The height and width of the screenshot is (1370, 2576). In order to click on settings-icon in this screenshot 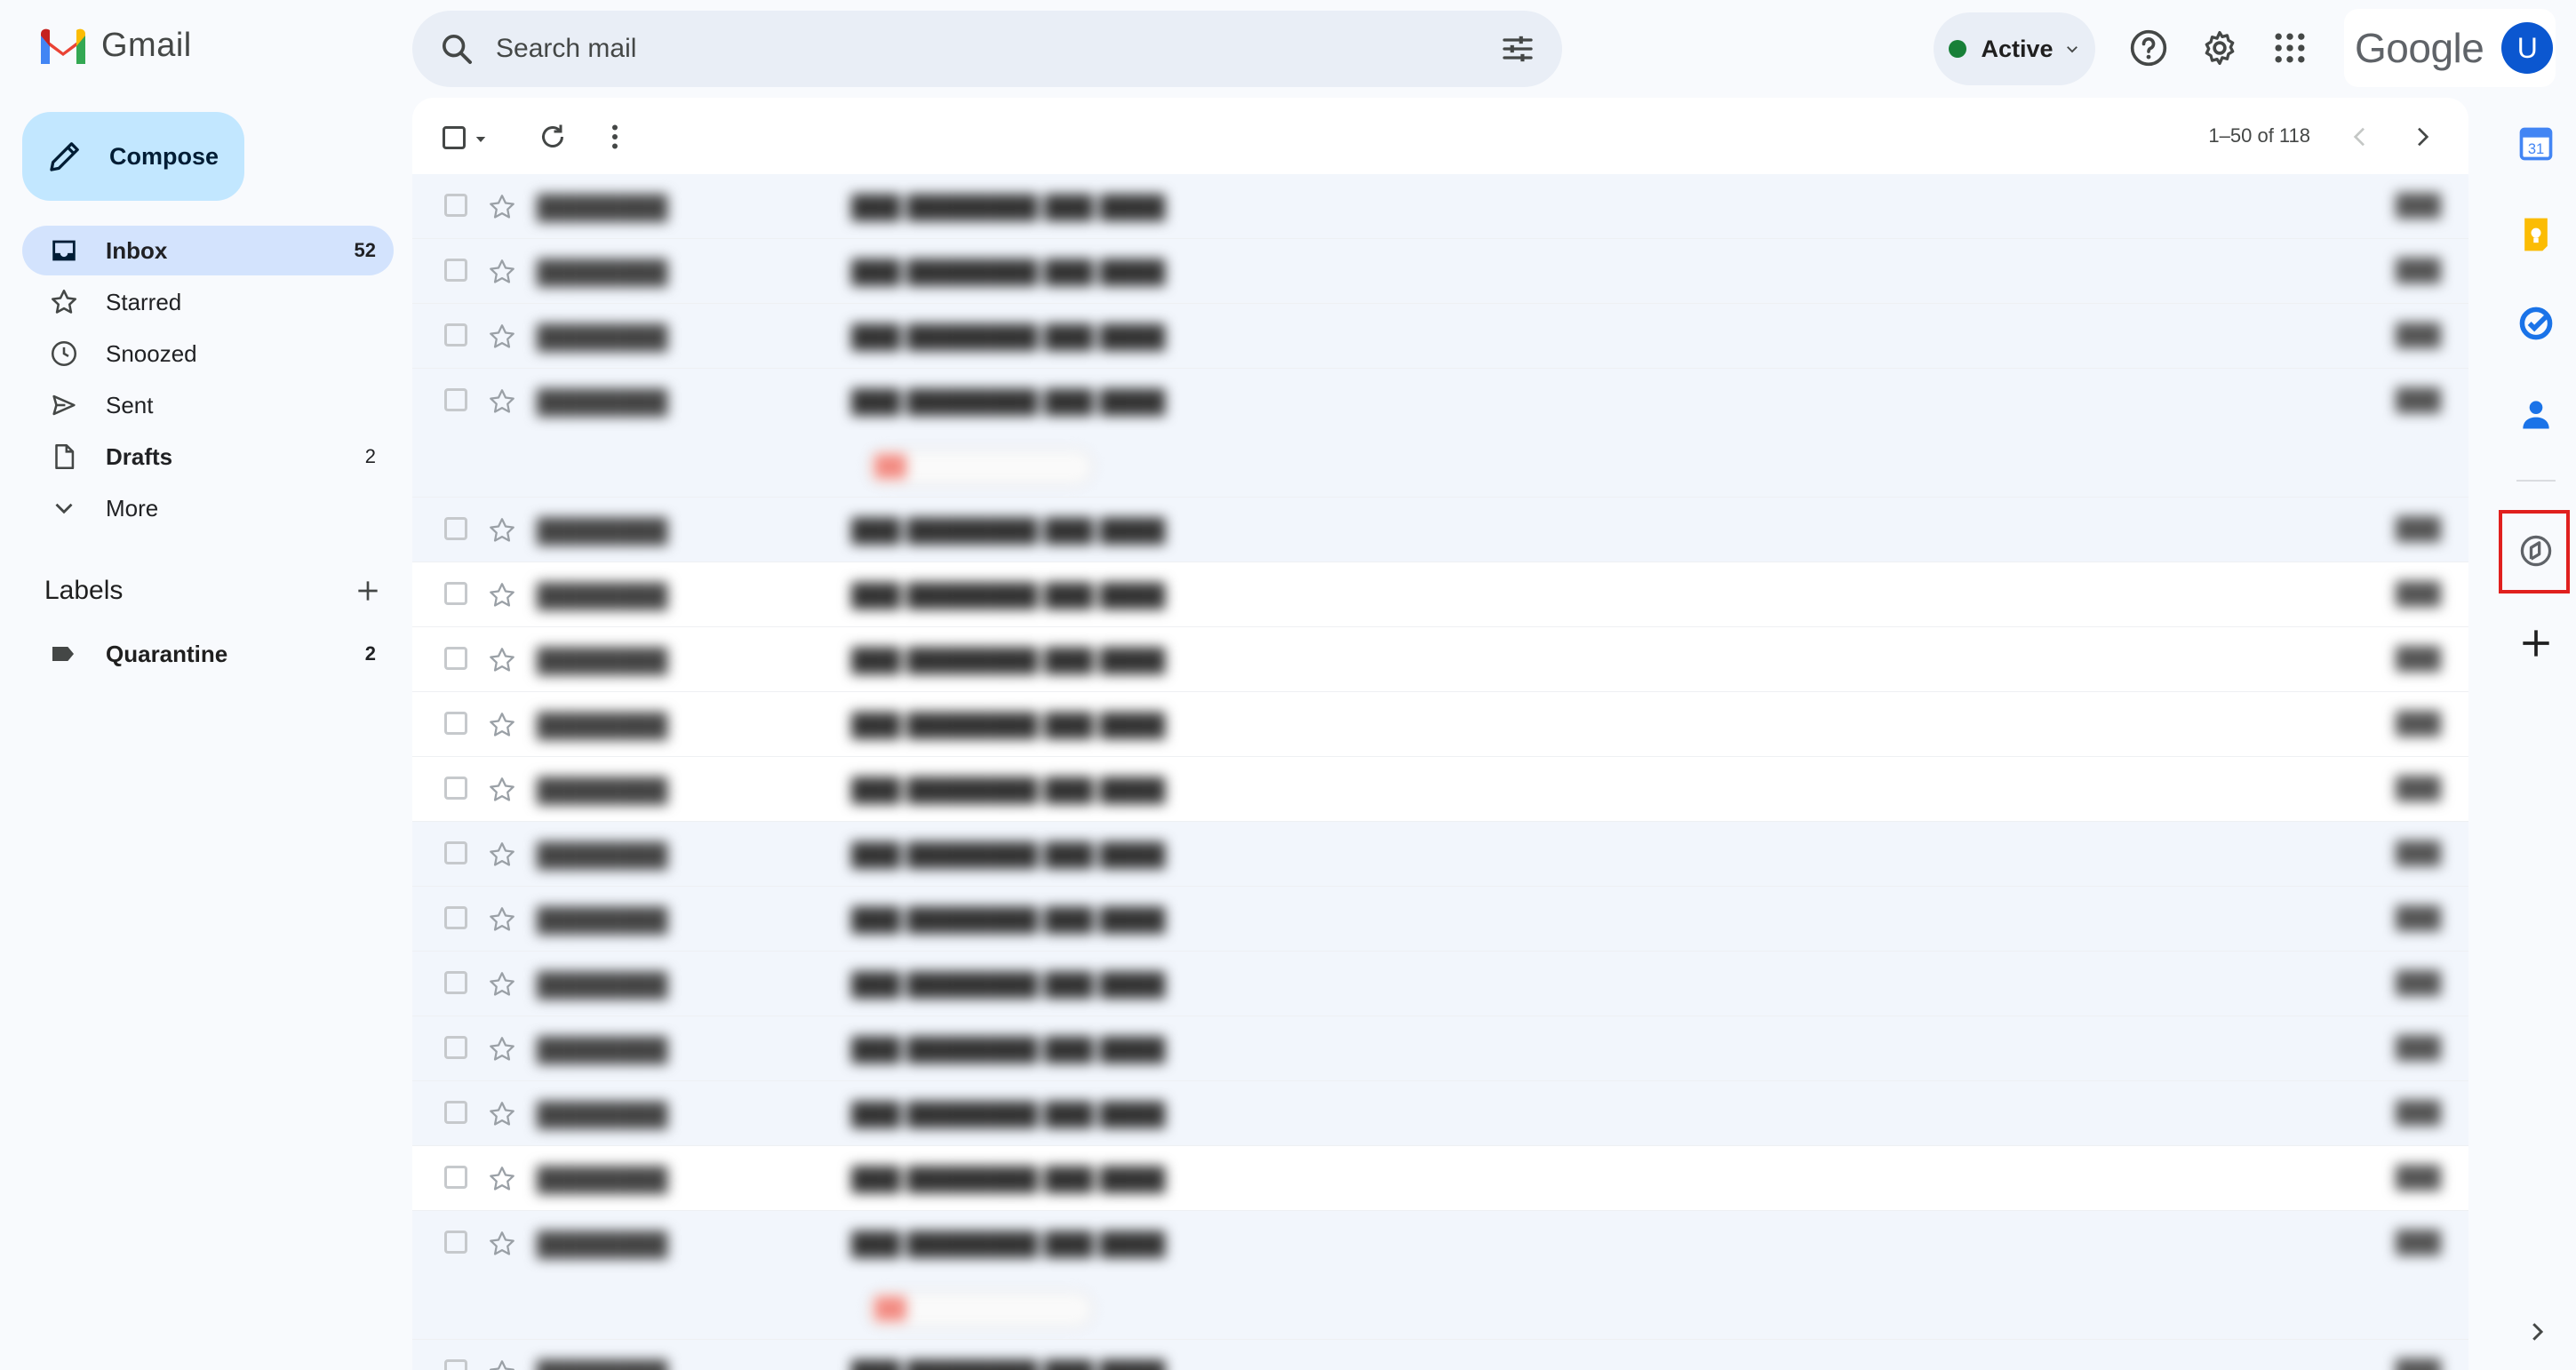, I will do `click(2219, 48)`.